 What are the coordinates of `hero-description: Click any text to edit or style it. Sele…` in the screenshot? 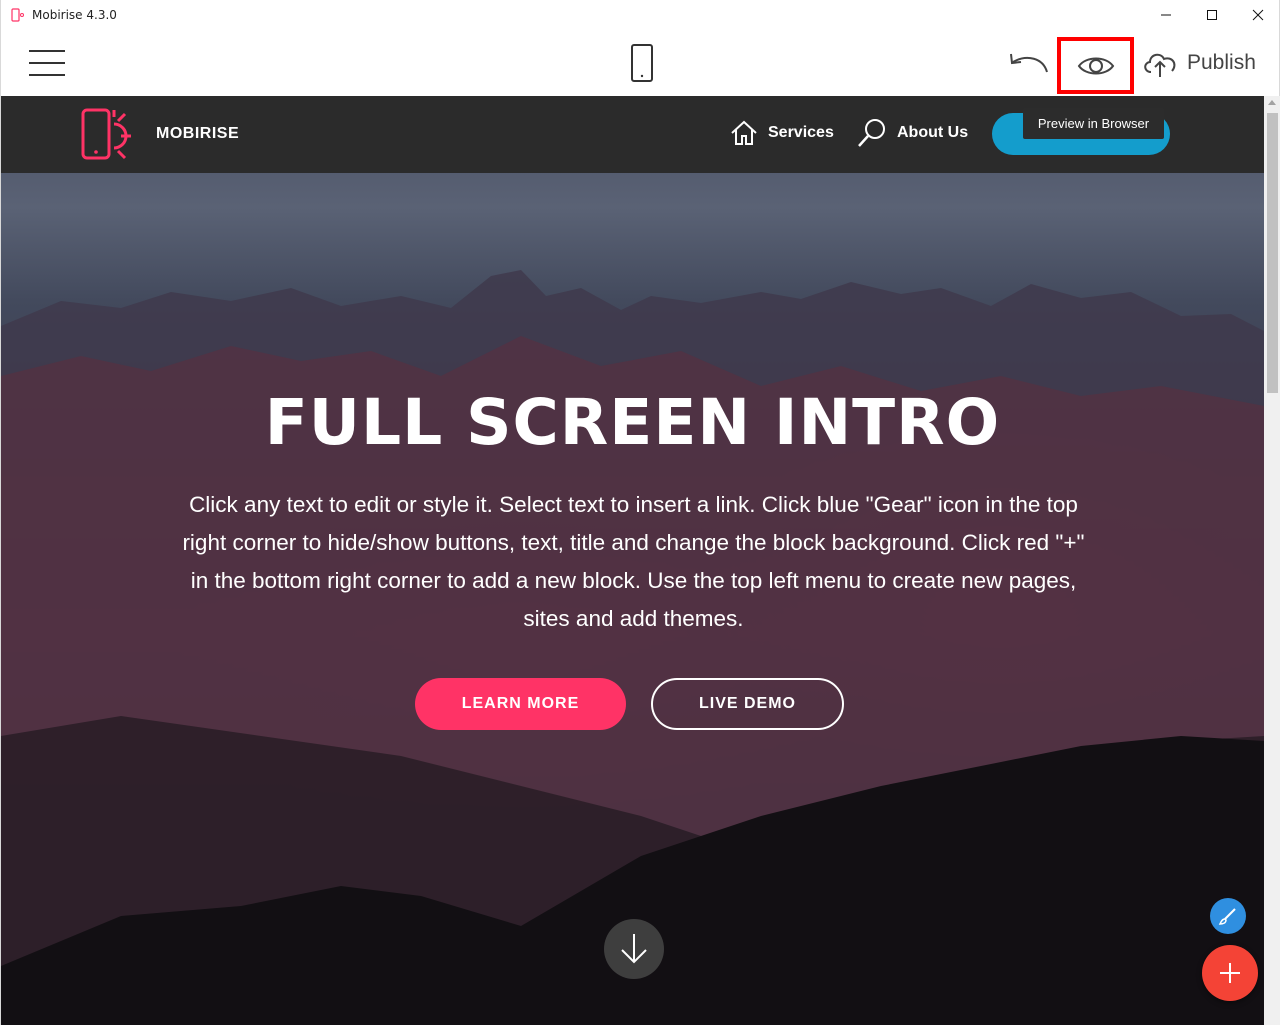 It's located at (633, 562).